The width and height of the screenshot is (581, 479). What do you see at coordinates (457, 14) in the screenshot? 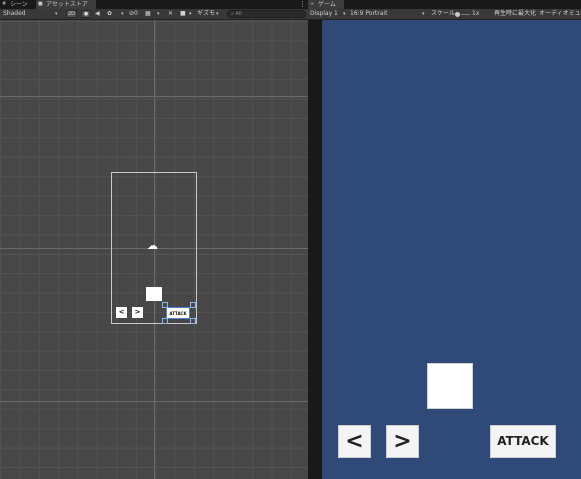
I see `scale-slider-knob` at bounding box center [457, 14].